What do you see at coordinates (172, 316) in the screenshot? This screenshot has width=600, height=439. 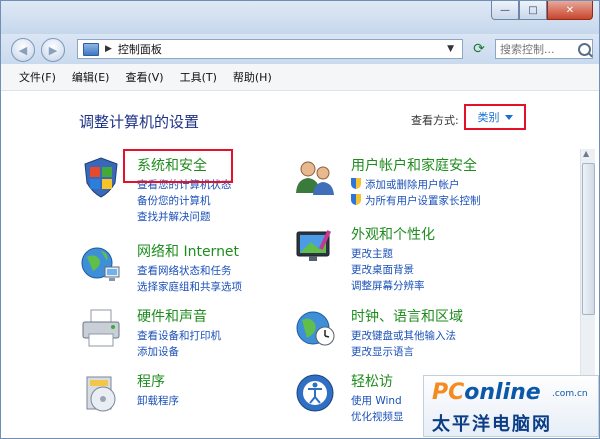 I see `category-title-hardware-sound: 硬件和声音` at bounding box center [172, 316].